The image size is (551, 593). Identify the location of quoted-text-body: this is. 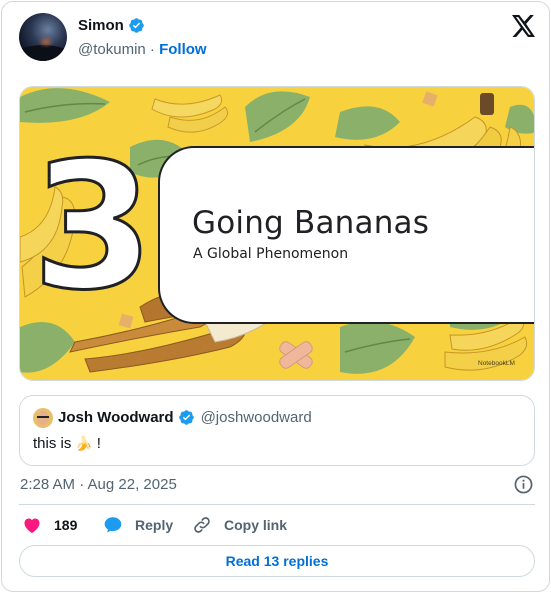
(52, 443).